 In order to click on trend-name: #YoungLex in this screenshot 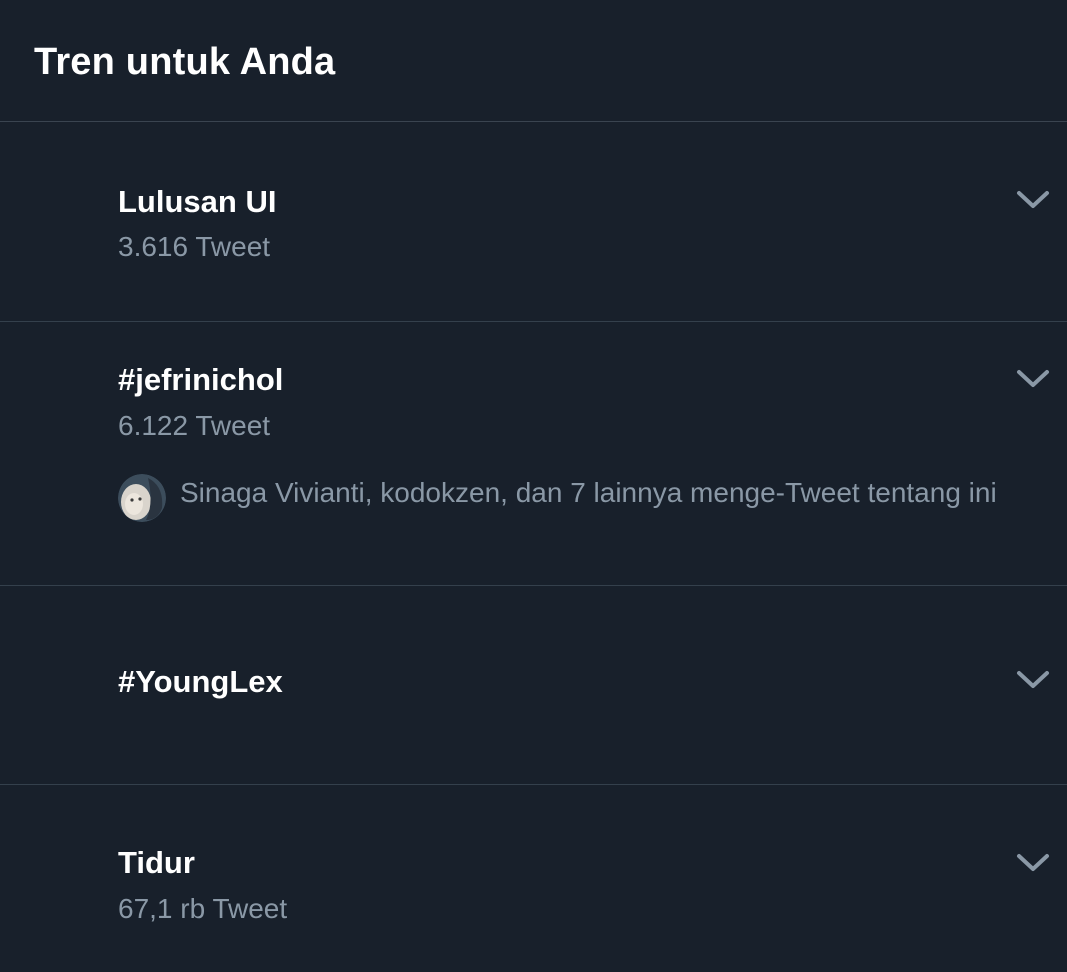, I will do `click(200, 682)`.